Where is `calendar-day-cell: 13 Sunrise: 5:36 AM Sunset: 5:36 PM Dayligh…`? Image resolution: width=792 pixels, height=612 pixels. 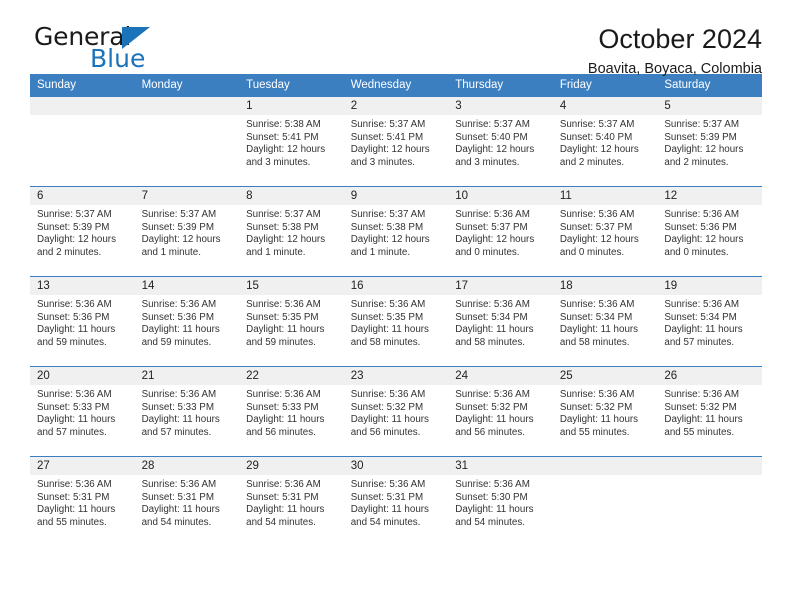 calendar-day-cell: 13 Sunrise: 5:36 AM Sunset: 5:36 PM Dayligh… is located at coordinates (82, 321).